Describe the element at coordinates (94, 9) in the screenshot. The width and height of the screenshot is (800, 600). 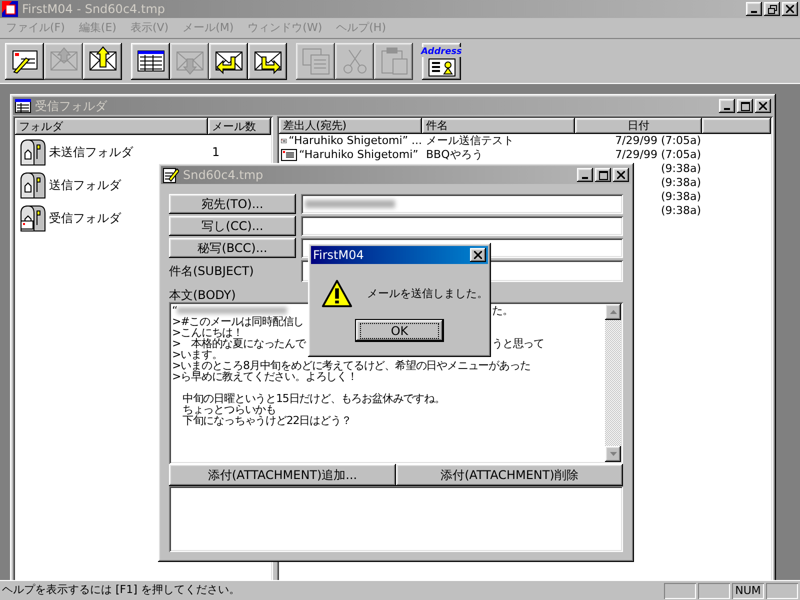
I see `window-title: FirstM04 - Snd60c4.tmp` at that location.